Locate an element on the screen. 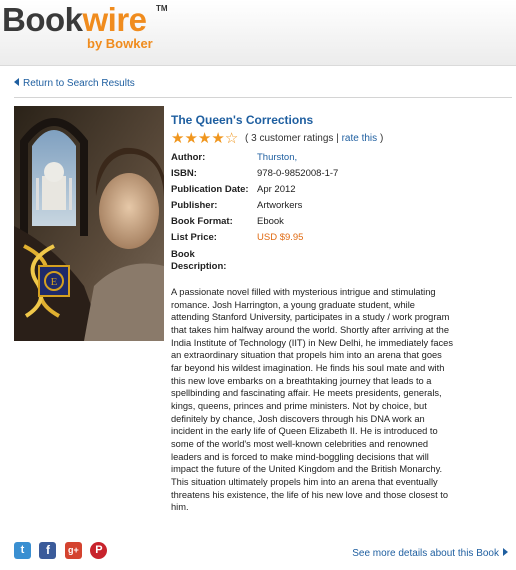  logo-trademark: TM is located at coordinates (162, 8).